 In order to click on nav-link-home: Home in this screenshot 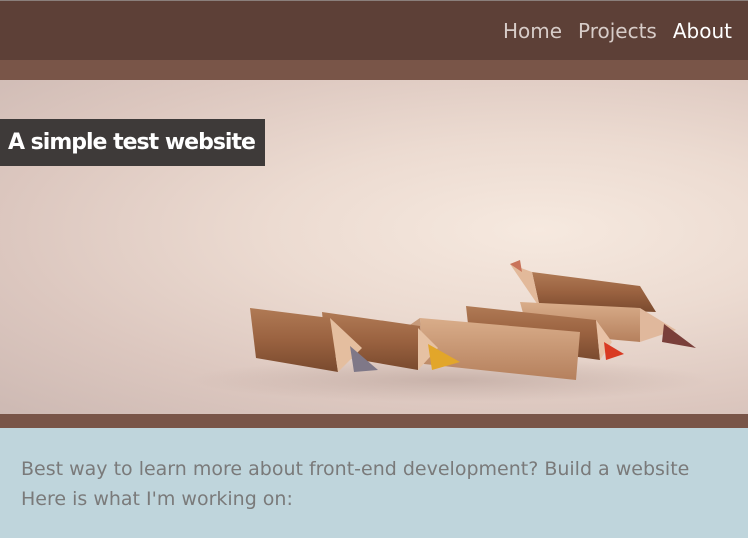, I will do `click(532, 31)`.